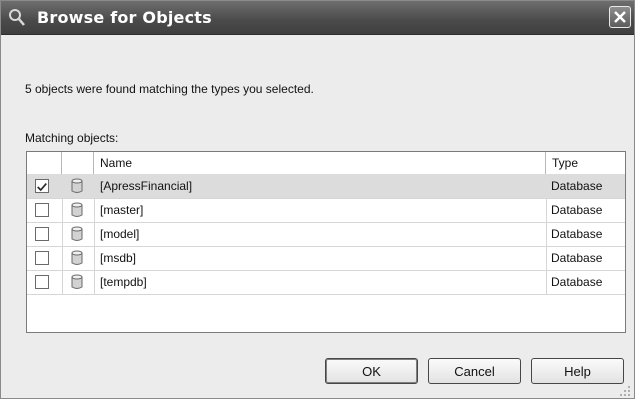  Describe the element at coordinates (122, 210) in the screenshot. I see `row-name: [master]` at that location.